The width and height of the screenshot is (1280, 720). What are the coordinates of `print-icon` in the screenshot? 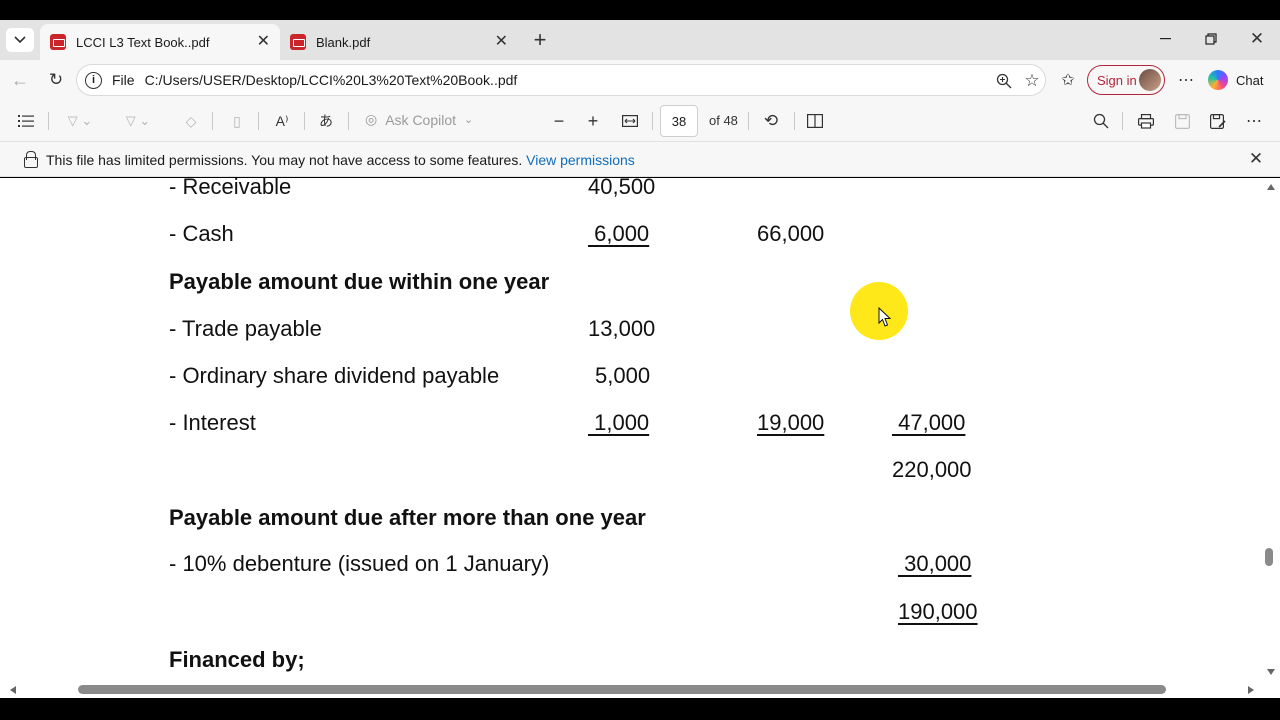 It's located at (1146, 121).